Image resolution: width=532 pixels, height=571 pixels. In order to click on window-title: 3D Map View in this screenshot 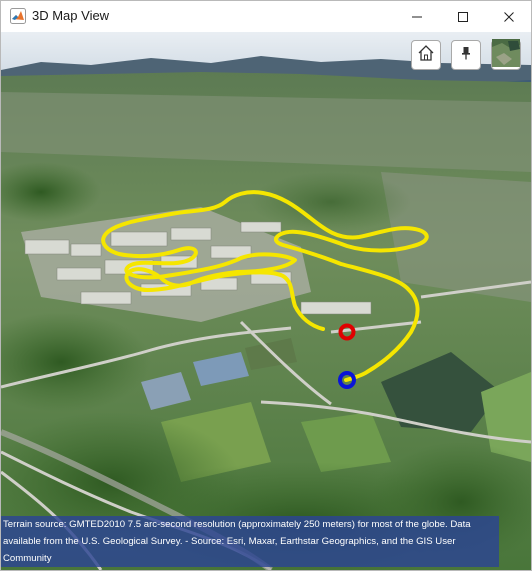, I will do `click(71, 15)`.